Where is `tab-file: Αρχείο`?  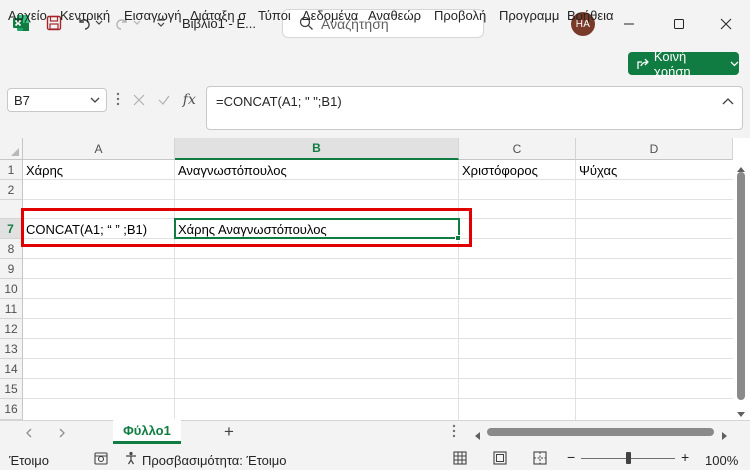
tab-file: Αρχείο is located at coordinates (27, 15).